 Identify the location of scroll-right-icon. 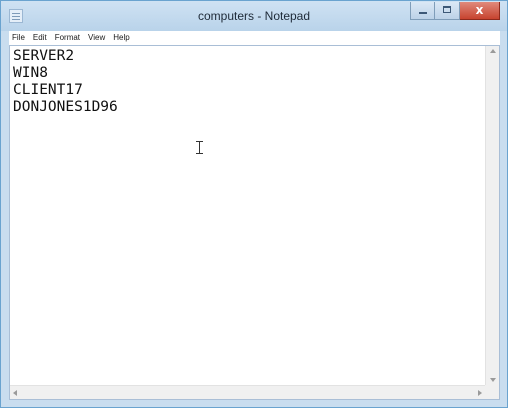
(480, 393).